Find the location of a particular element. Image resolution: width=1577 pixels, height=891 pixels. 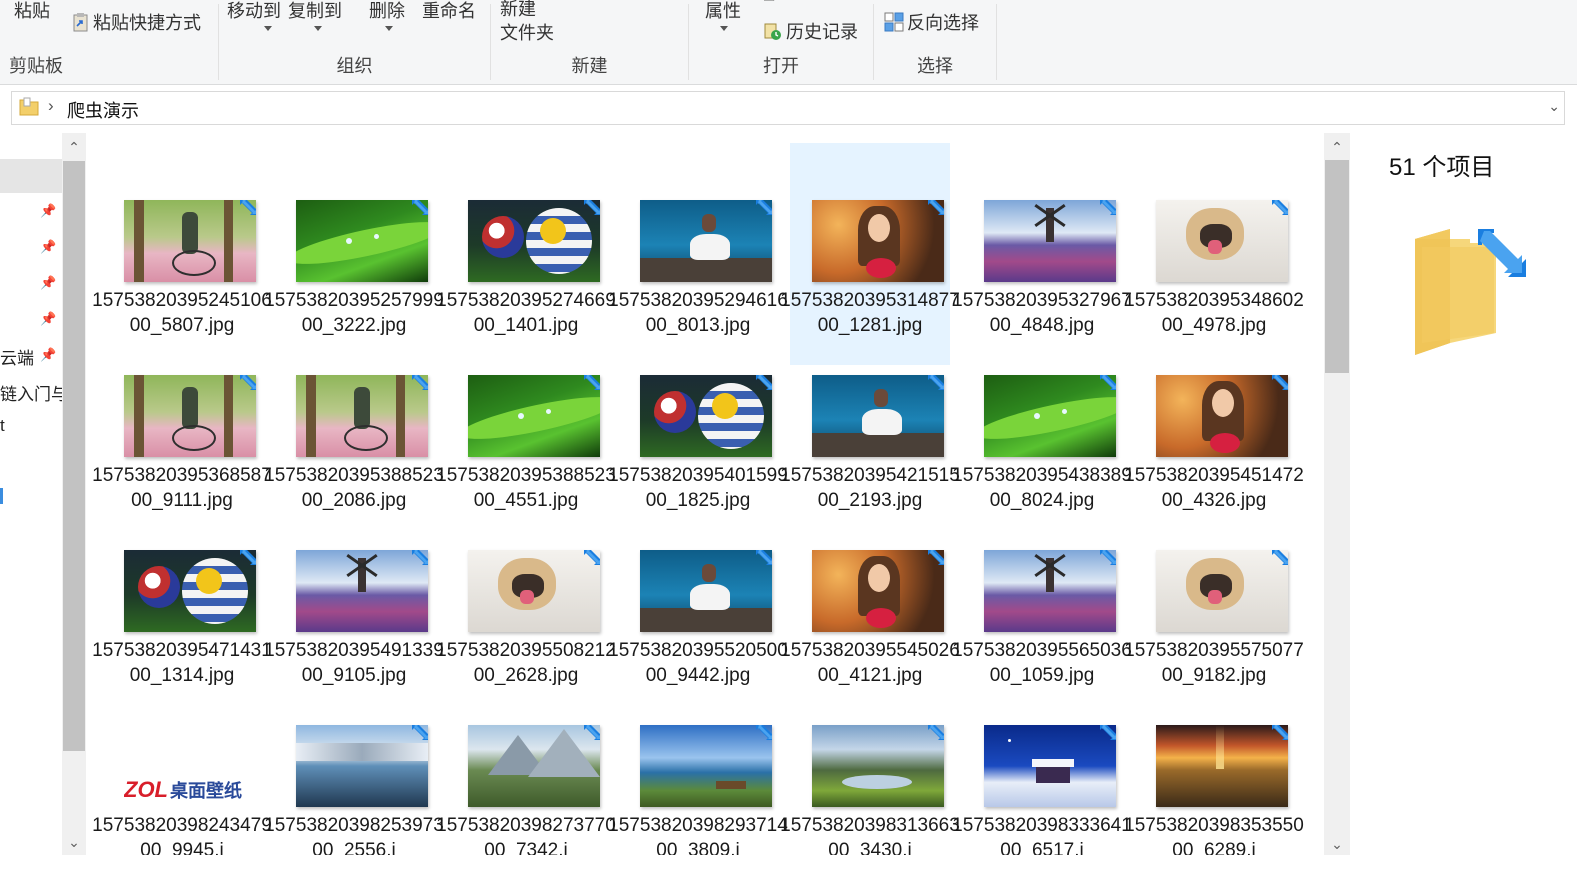

invert-selection-button: 反向选择 is located at coordinates (931, 23).